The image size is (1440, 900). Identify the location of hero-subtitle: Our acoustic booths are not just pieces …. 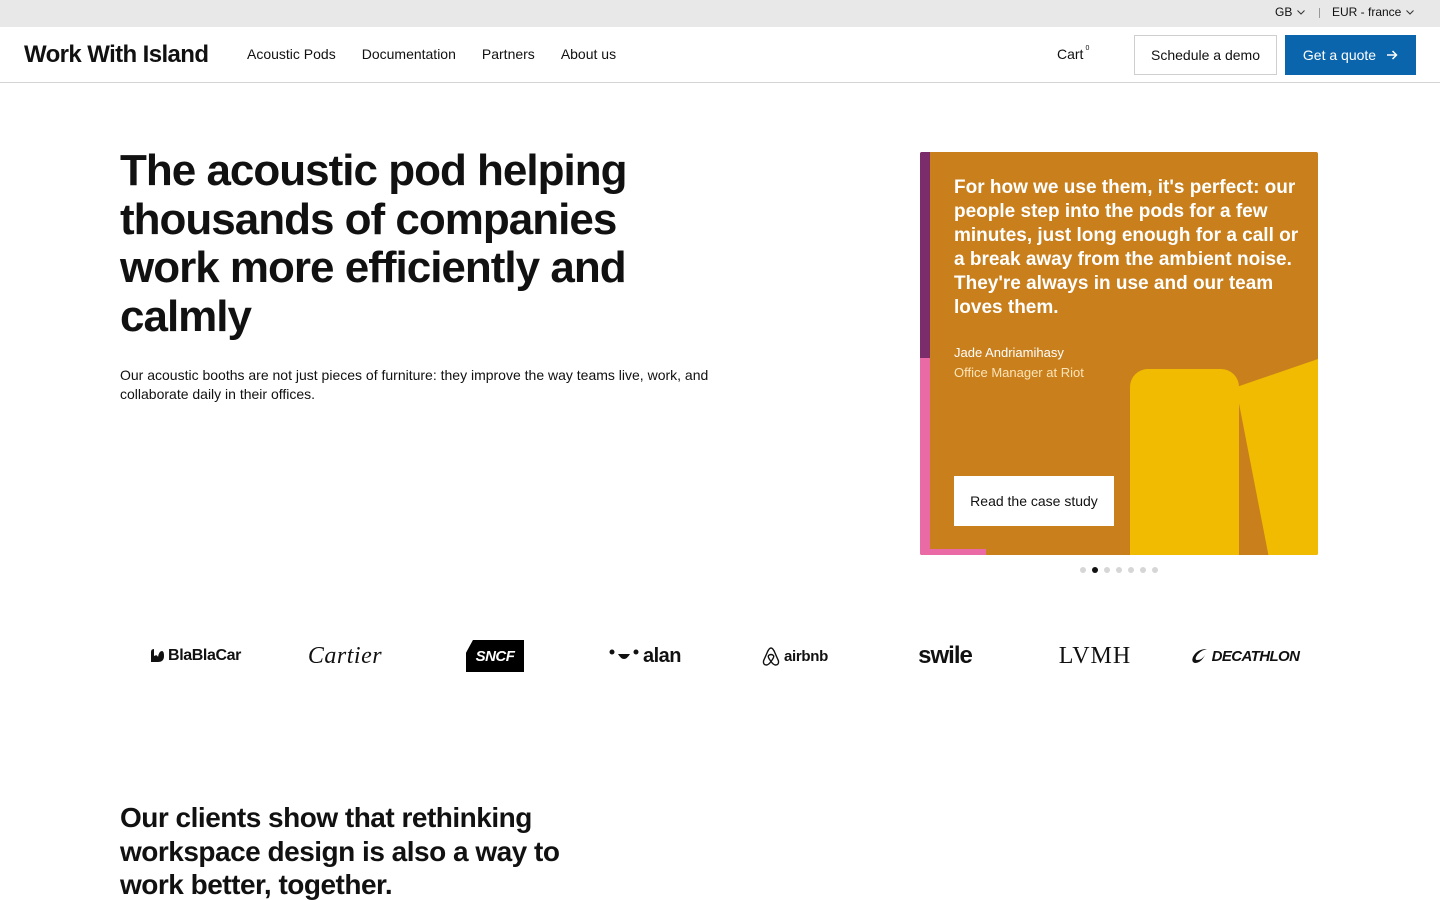
(414, 384).